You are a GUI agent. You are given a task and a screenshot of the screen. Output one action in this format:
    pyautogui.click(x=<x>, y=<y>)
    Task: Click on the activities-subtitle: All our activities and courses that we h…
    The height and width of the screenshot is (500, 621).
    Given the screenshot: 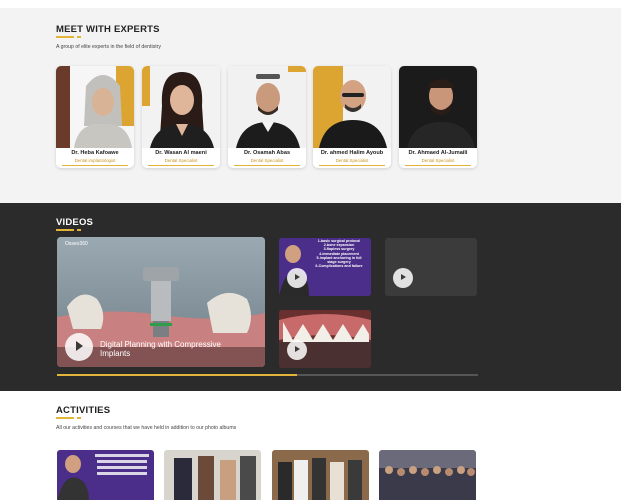 What is the action you would take?
    pyautogui.click(x=146, y=428)
    